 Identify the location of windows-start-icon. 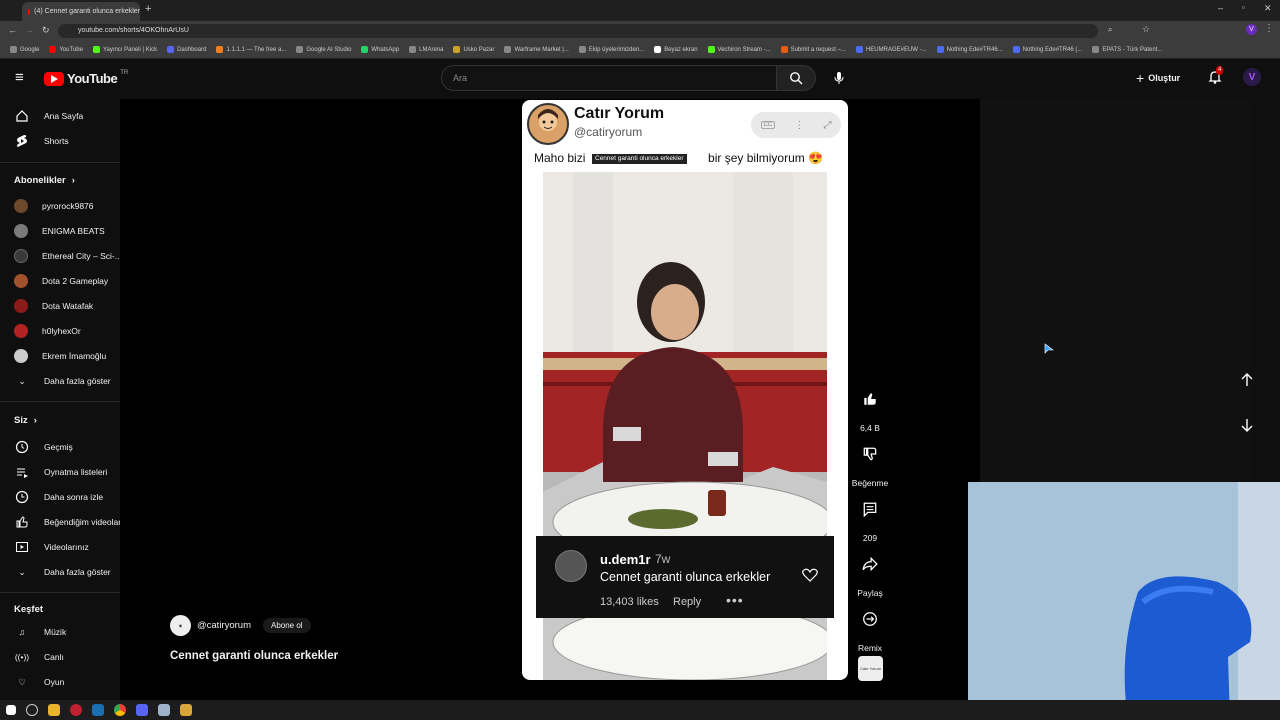
(11, 710).